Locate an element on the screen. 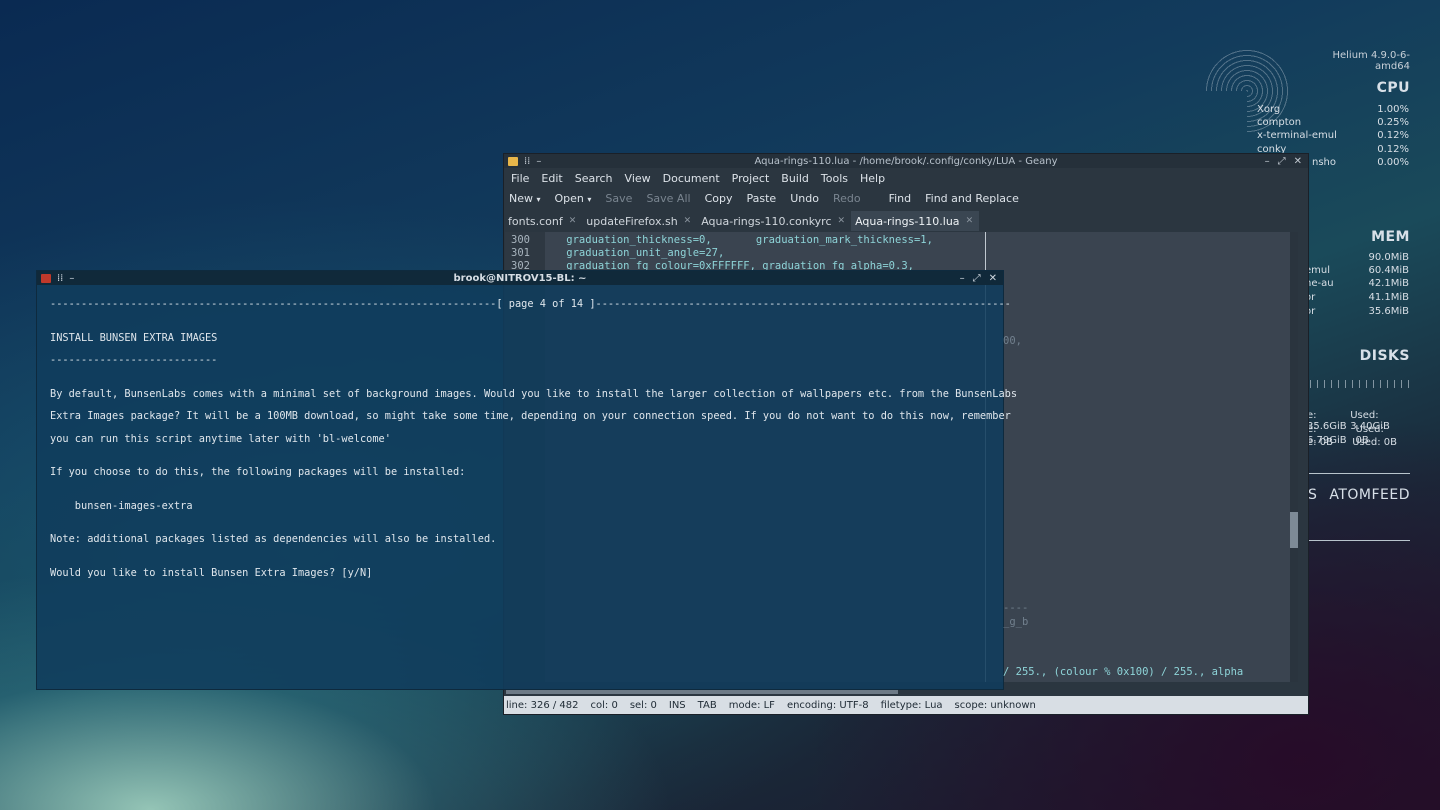  copy-button: Copy is located at coordinates (719, 198).